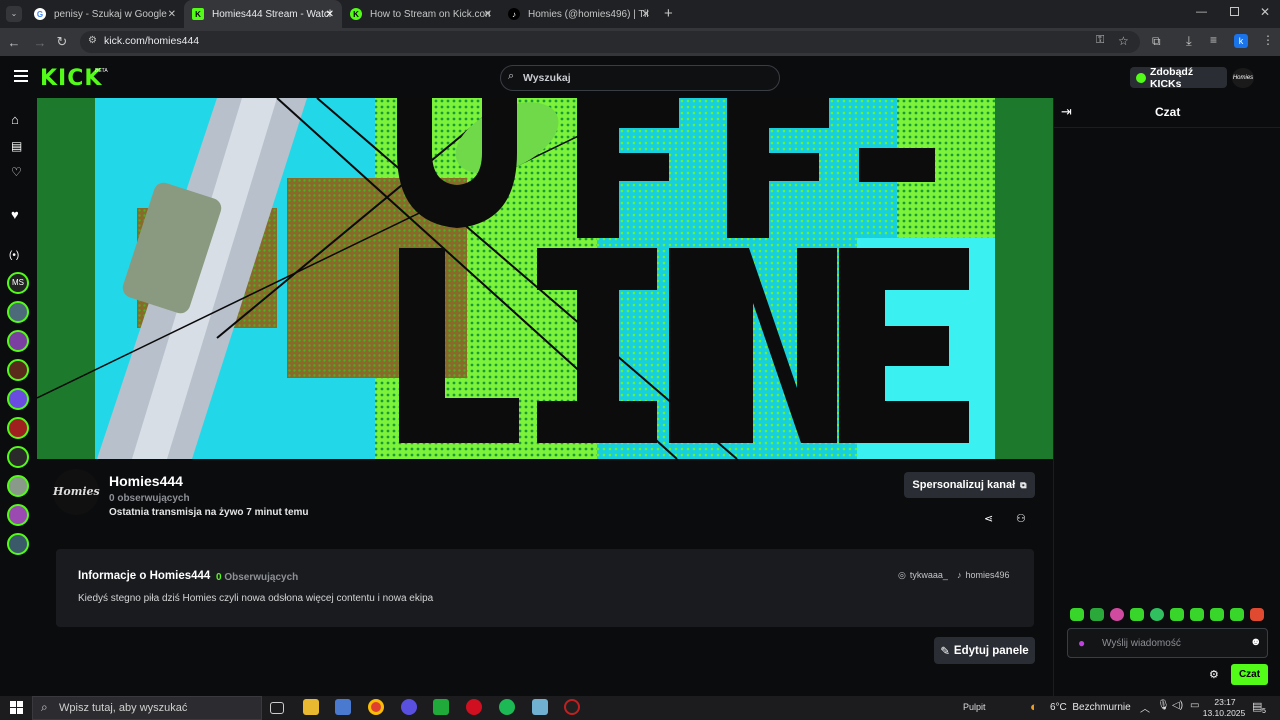 Image resolution: width=1280 pixels, height=720 pixels. I want to click on edit-panels-button: ✎ Edytuj panele, so click(984, 650).